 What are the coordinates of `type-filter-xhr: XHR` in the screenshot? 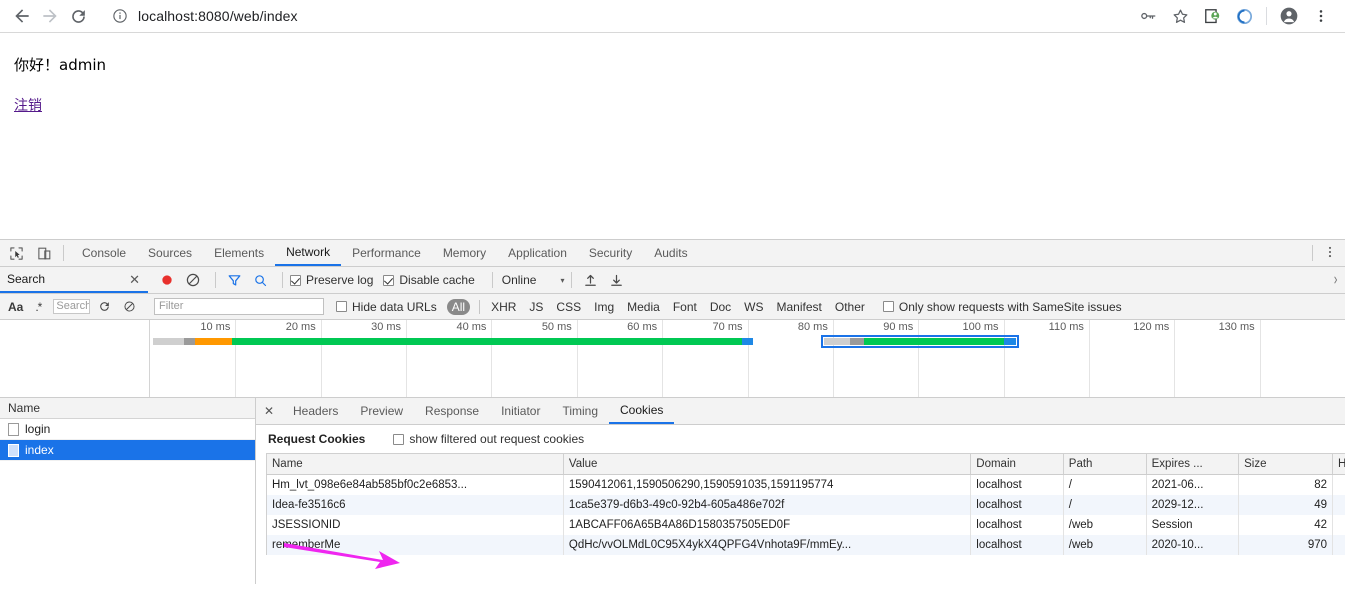 It's located at (503, 307).